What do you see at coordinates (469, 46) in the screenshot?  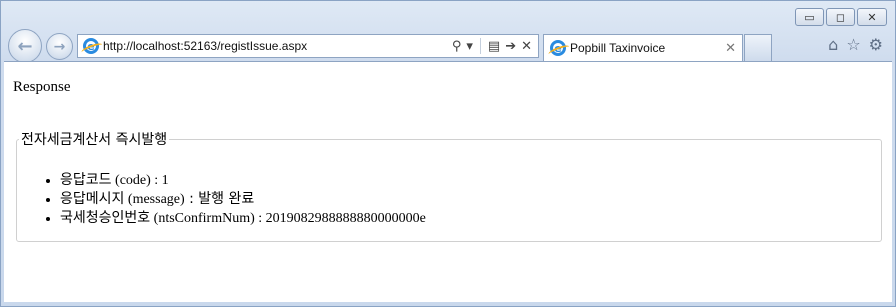 I see `dropdown-chevron-icon: ▾` at bounding box center [469, 46].